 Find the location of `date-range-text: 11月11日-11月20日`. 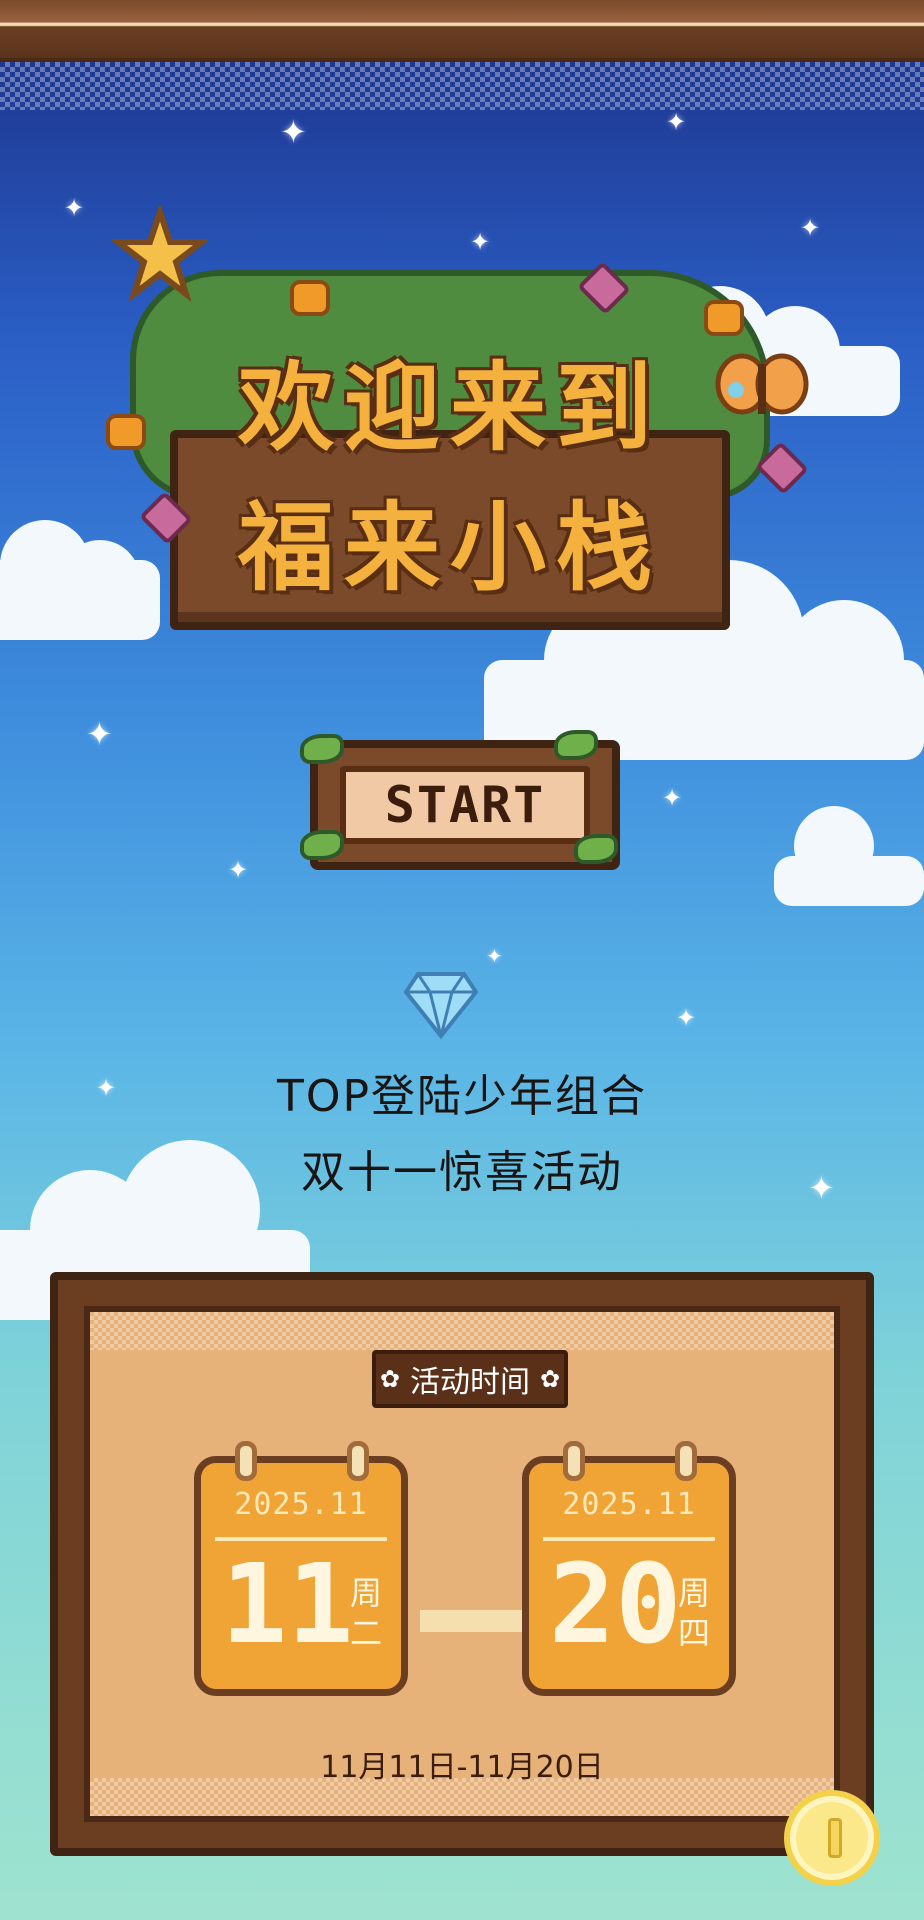

date-range-text: 11月11日-11月20日 is located at coordinates (462, 1767).